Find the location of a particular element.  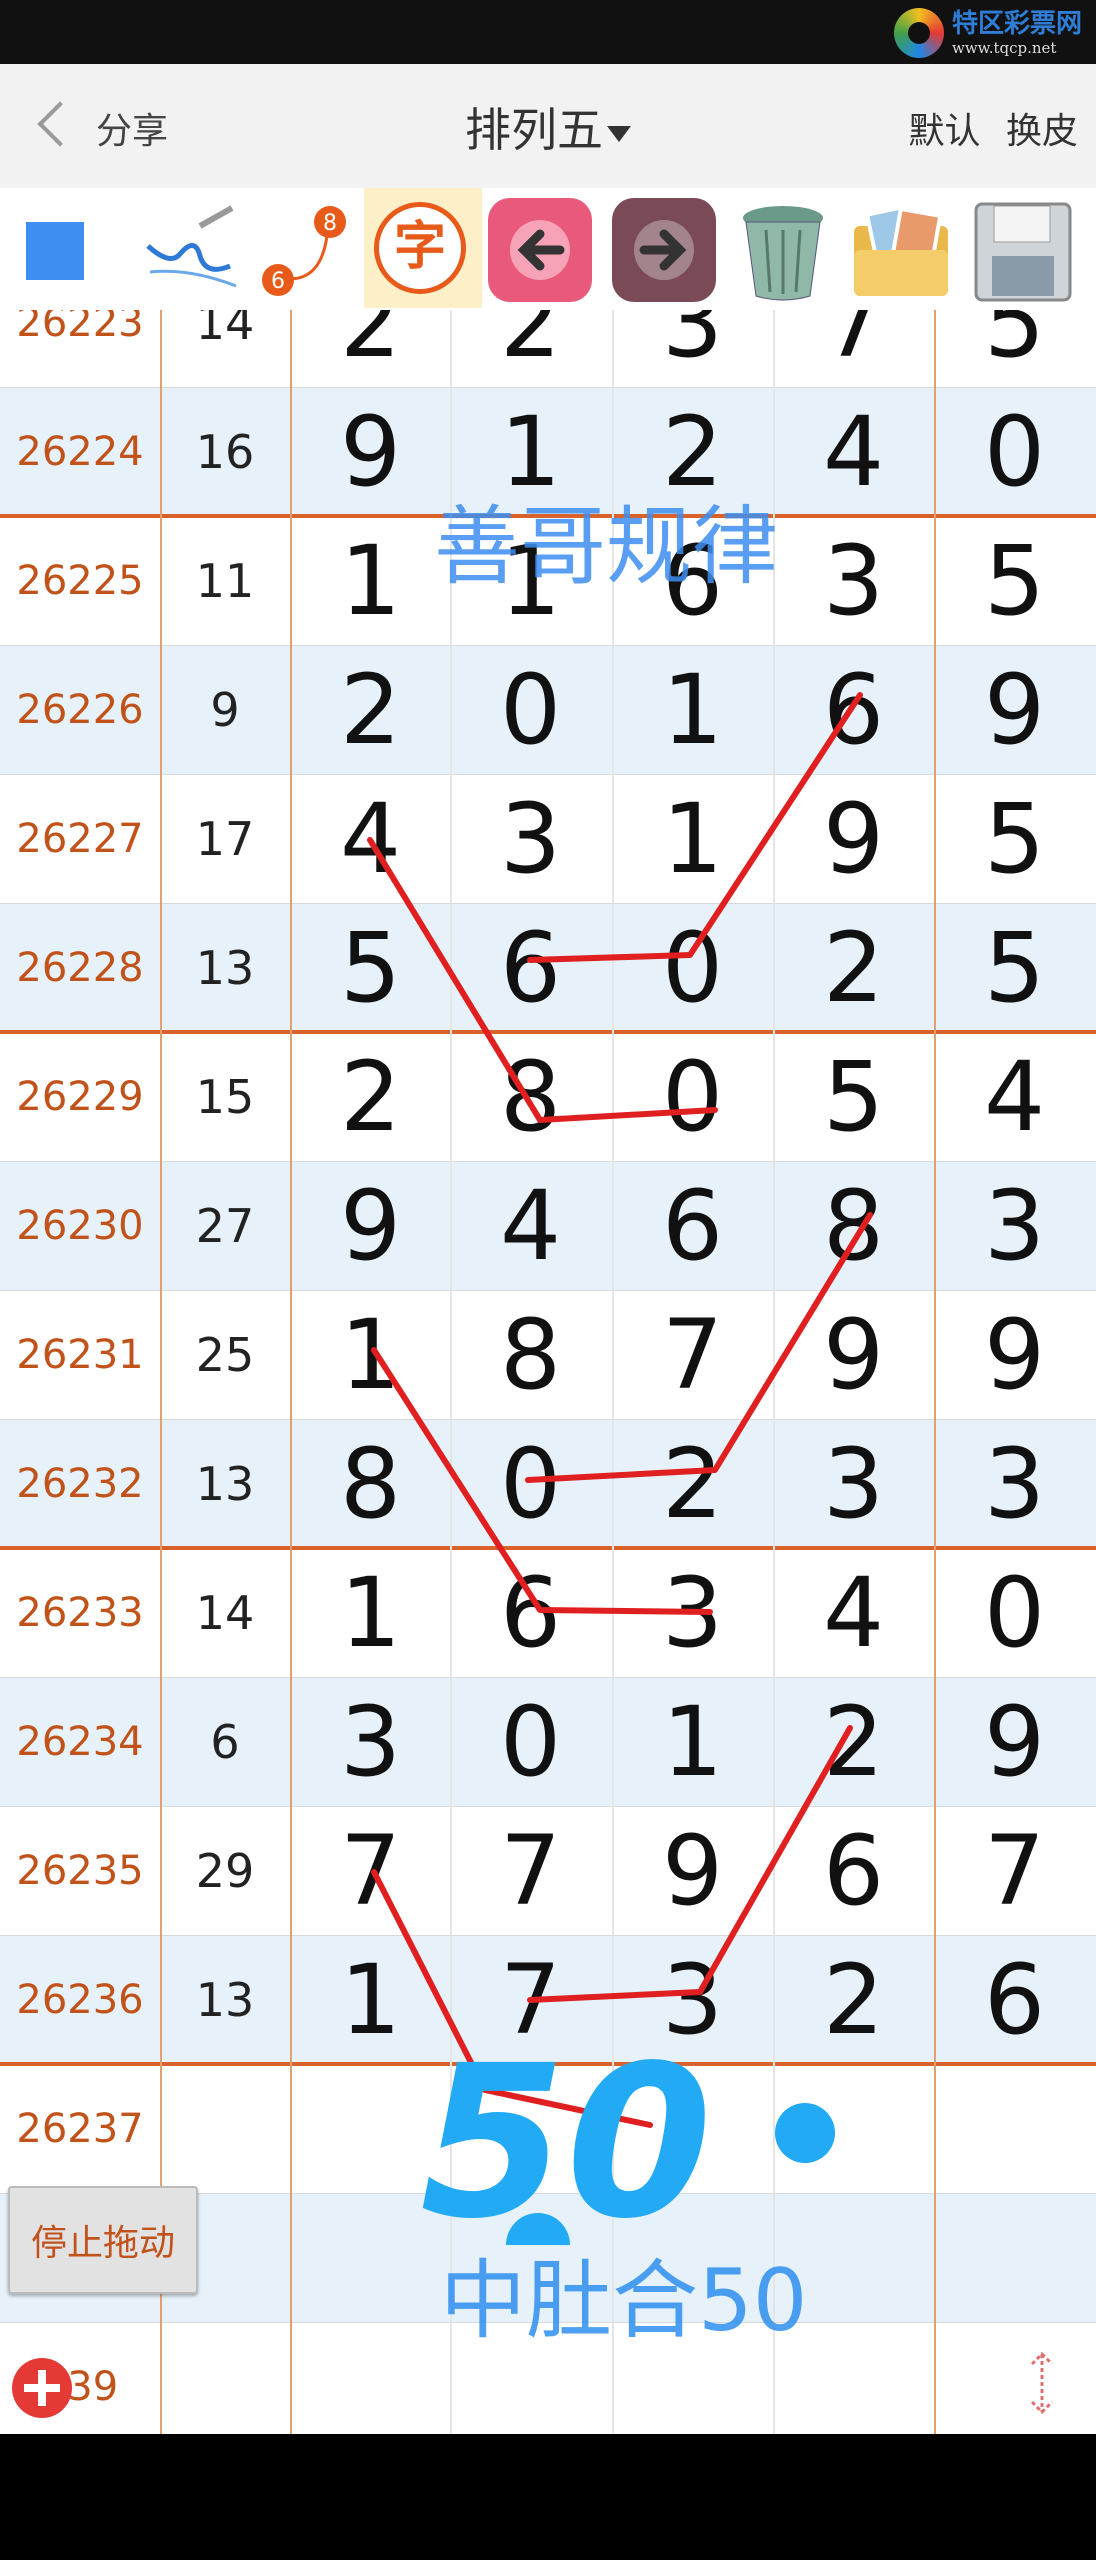

trash-icon is located at coordinates (783, 251).